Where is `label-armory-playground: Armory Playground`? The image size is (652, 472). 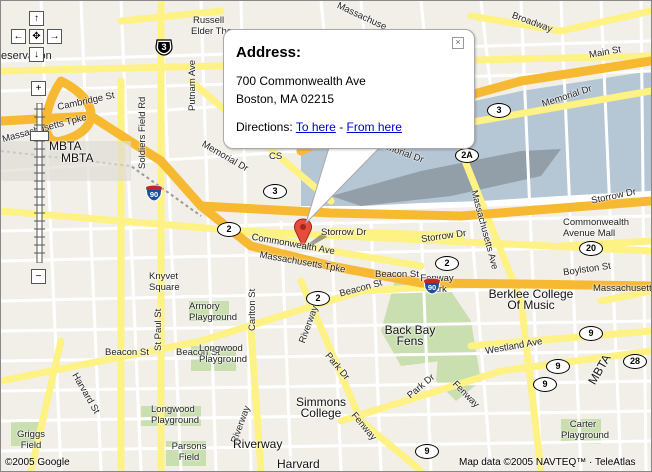 label-armory-playground: Armory Playground is located at coordinates (213, 312).